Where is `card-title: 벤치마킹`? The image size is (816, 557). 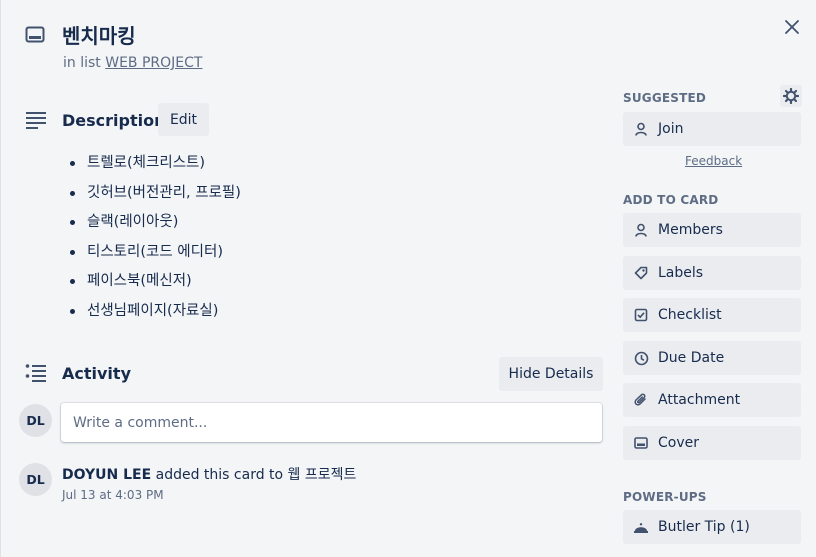
card-title: 벤치마킹 is located at coordinates (99, 34).